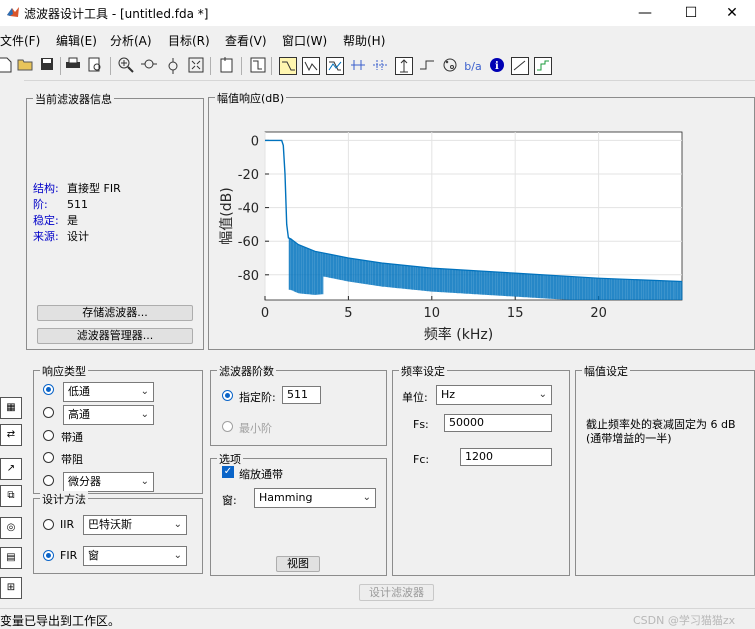  Describe the element at coordinates (196, 66) in the screenshot. I see `full-view-icon` at that location.